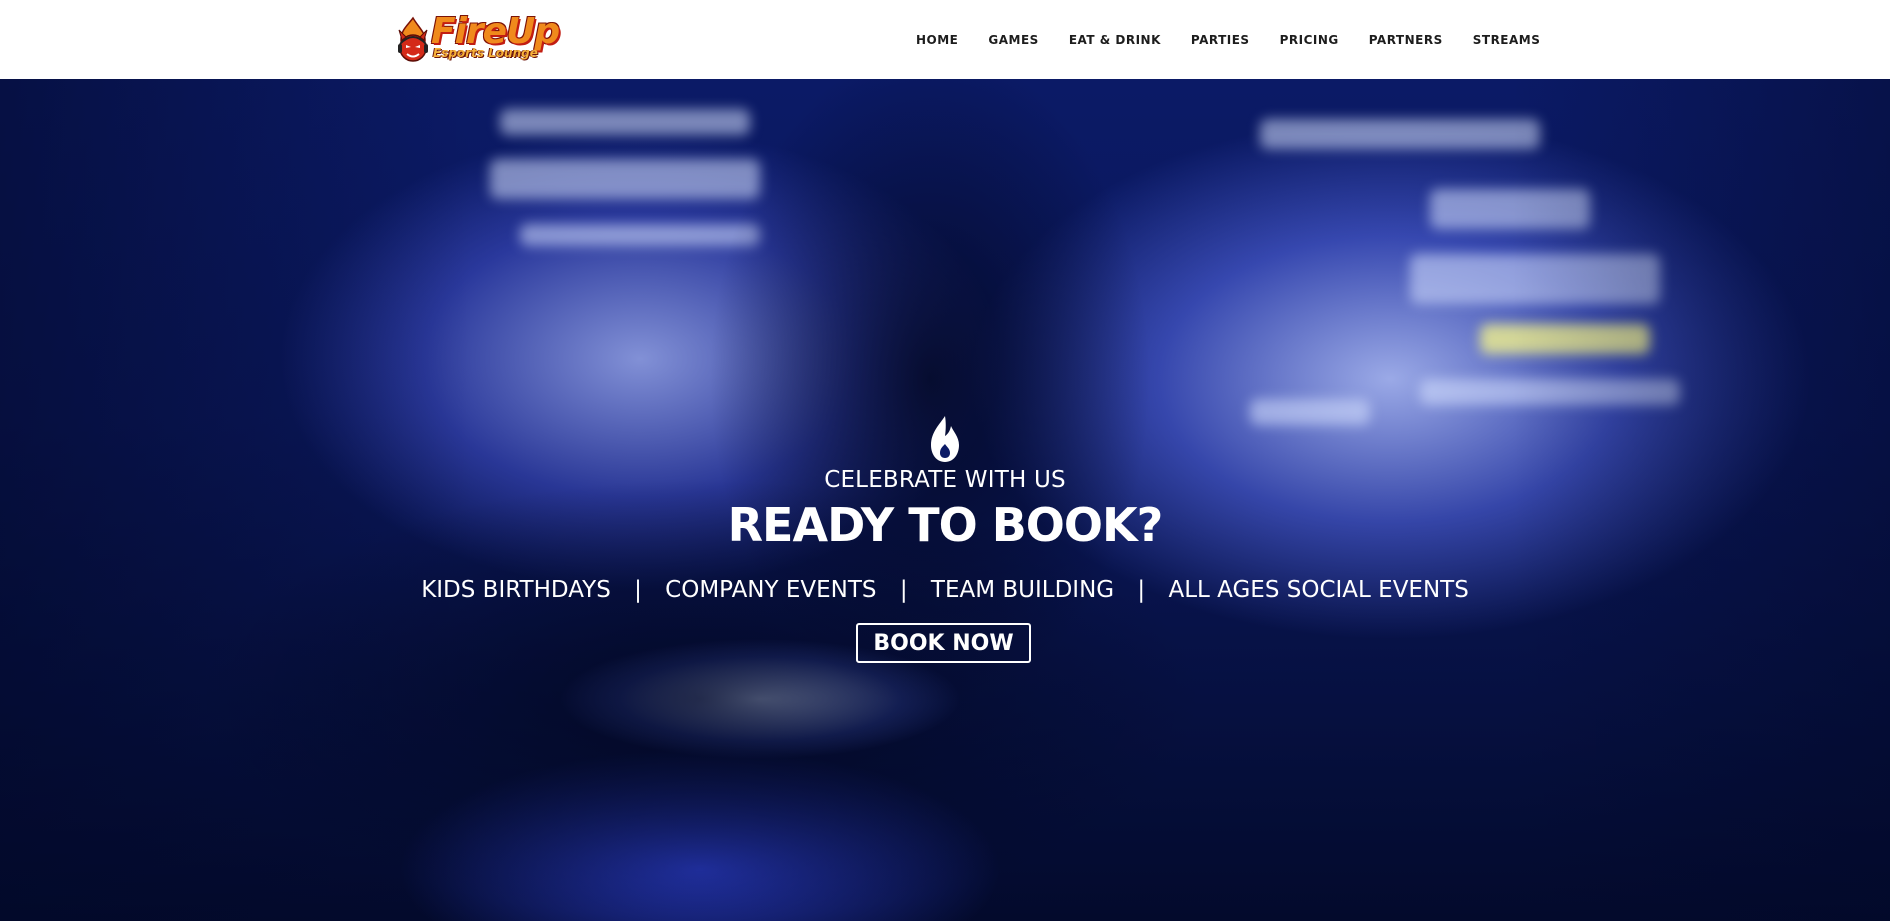 The image size is (1890, 921). I want to click on nav-home: HOME, so click(937, 40).